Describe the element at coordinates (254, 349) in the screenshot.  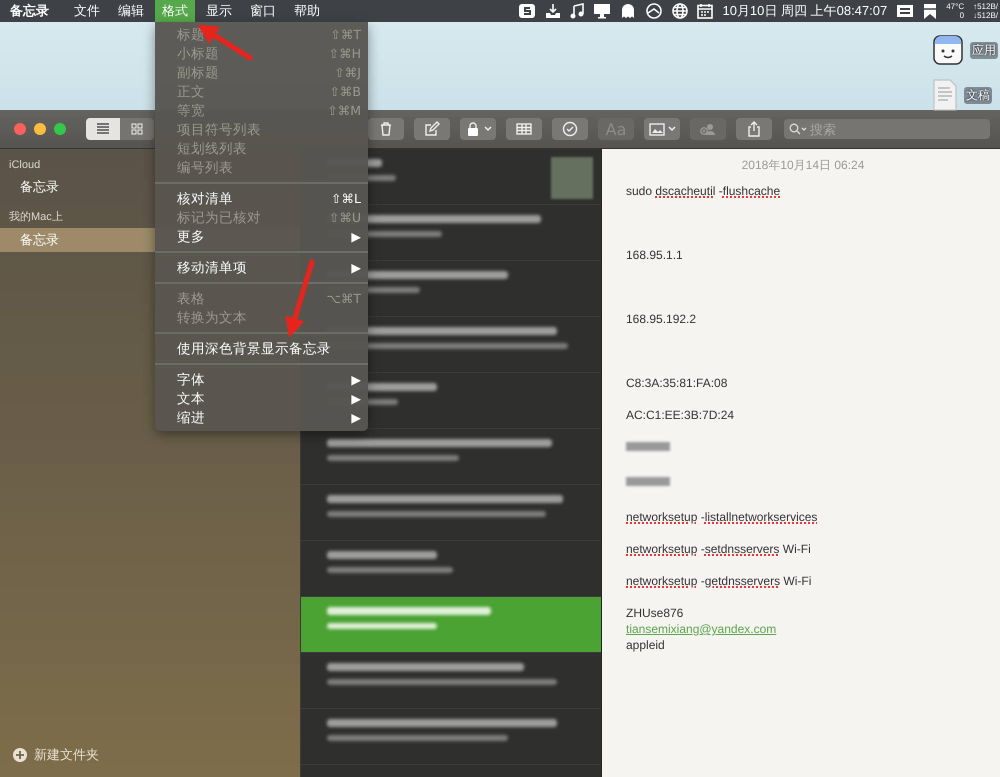
I see `menu-item-label: 使用深色背景显示备忘录` at that location.